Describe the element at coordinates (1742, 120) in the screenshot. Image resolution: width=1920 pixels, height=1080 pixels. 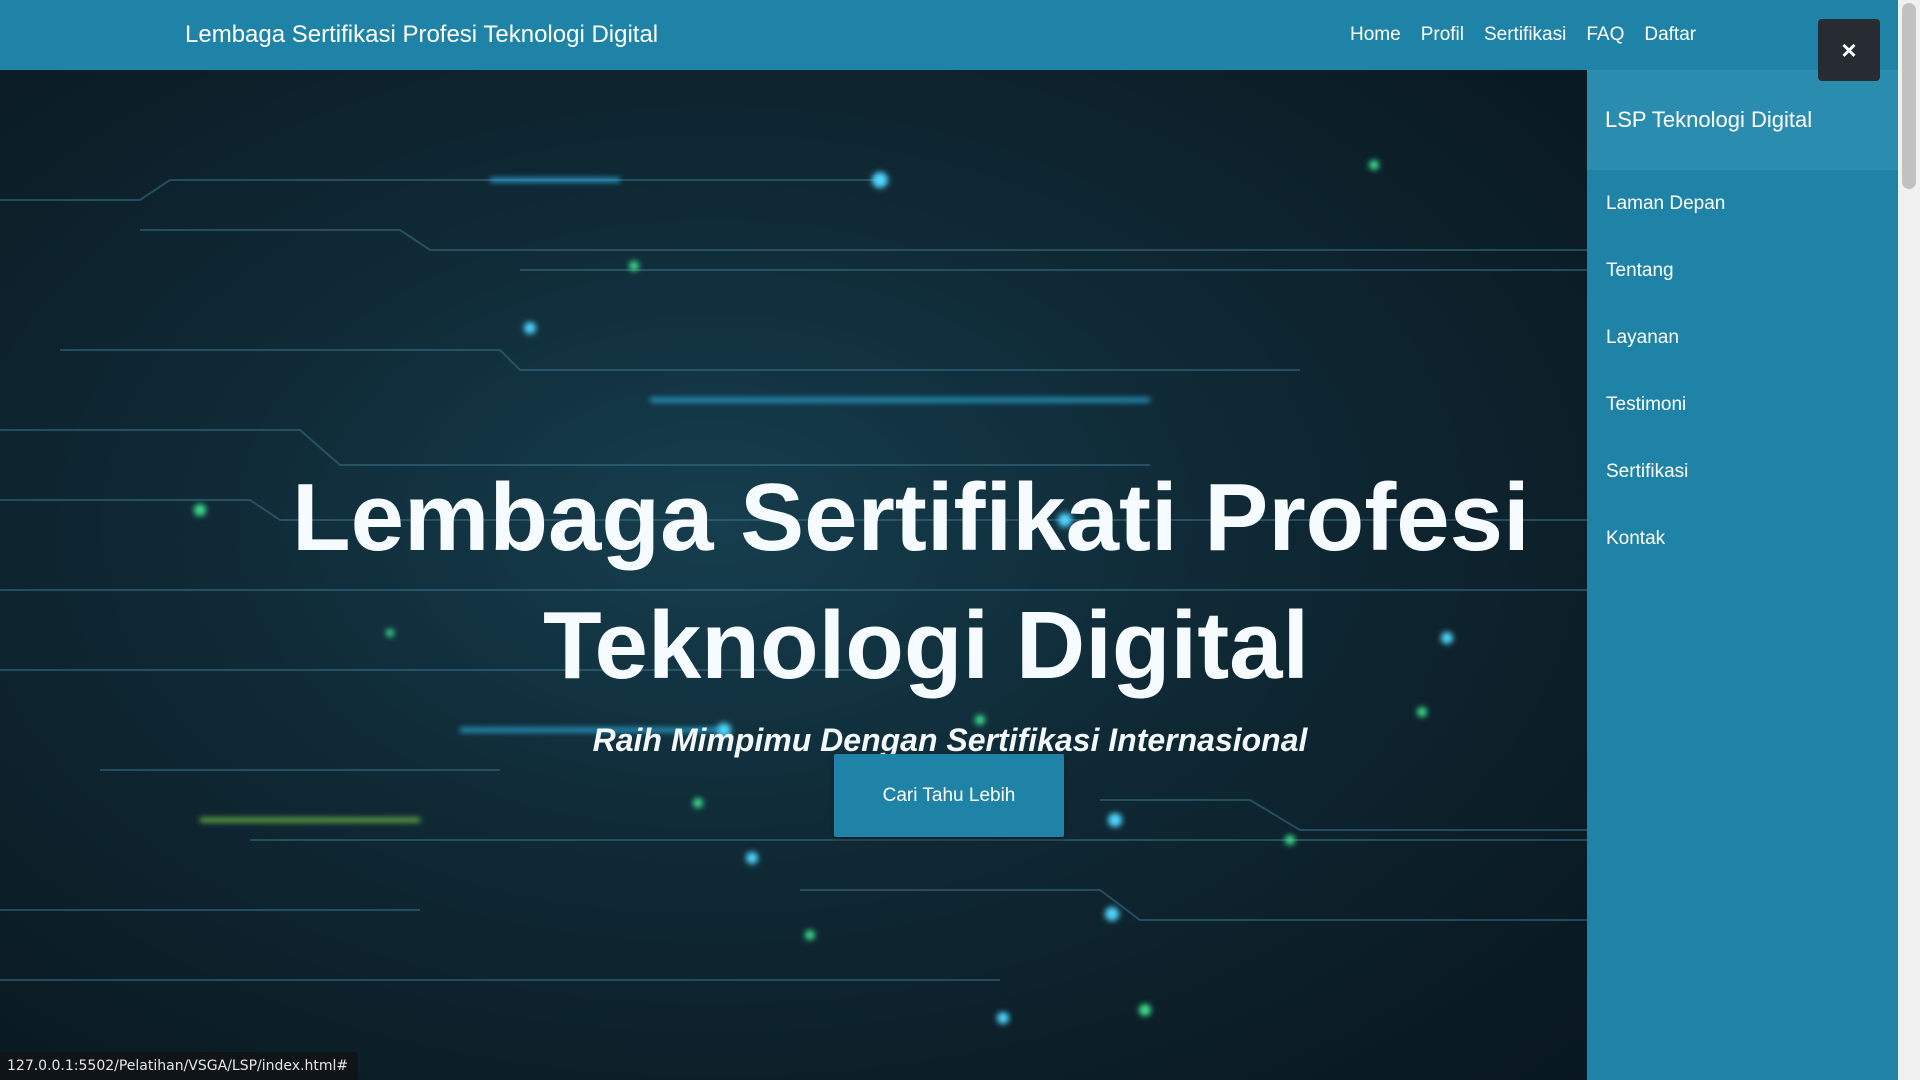
I see `side-panel-title: LSP Teknologi Digital` at that location.